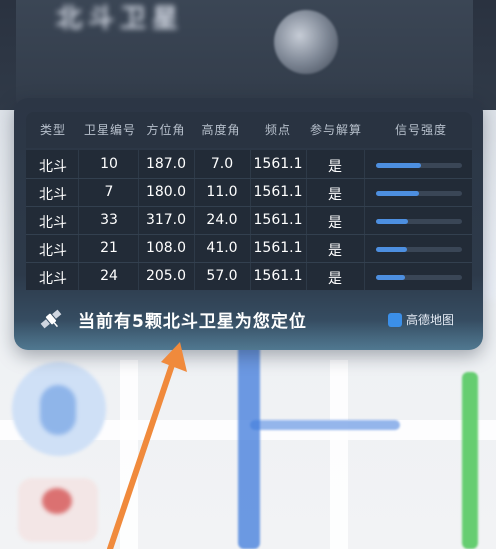 This screenshot has height=549, width=496. What do you see at coordinates (109, 192) in the screenshot?
I see `cell-id: 7` at bounding box center [109, 192].